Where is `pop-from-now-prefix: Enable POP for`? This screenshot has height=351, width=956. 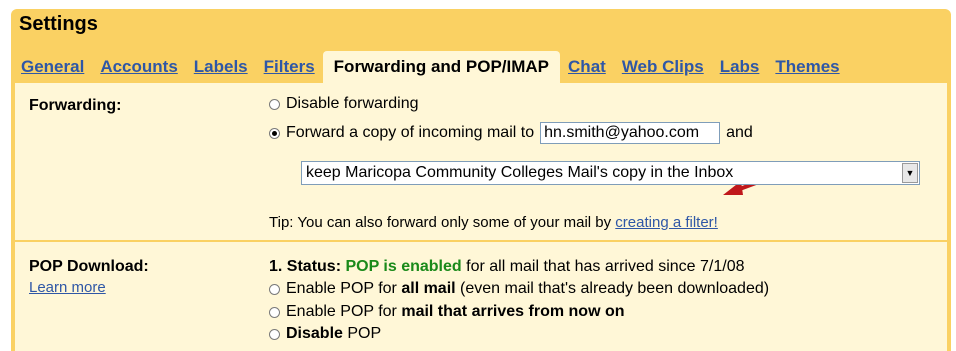
pop-from-now-prefix: Enable POP for is located at coordinates (341, 311).